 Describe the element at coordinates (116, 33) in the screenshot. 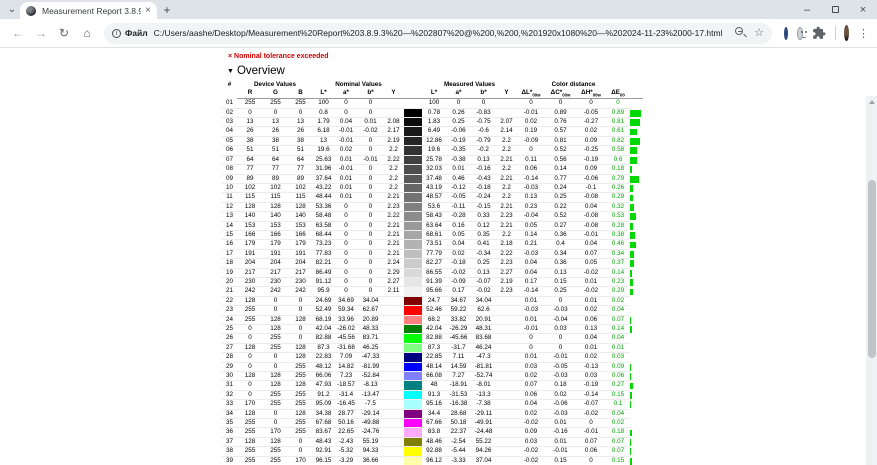

I see `info-icon: i` at that location.